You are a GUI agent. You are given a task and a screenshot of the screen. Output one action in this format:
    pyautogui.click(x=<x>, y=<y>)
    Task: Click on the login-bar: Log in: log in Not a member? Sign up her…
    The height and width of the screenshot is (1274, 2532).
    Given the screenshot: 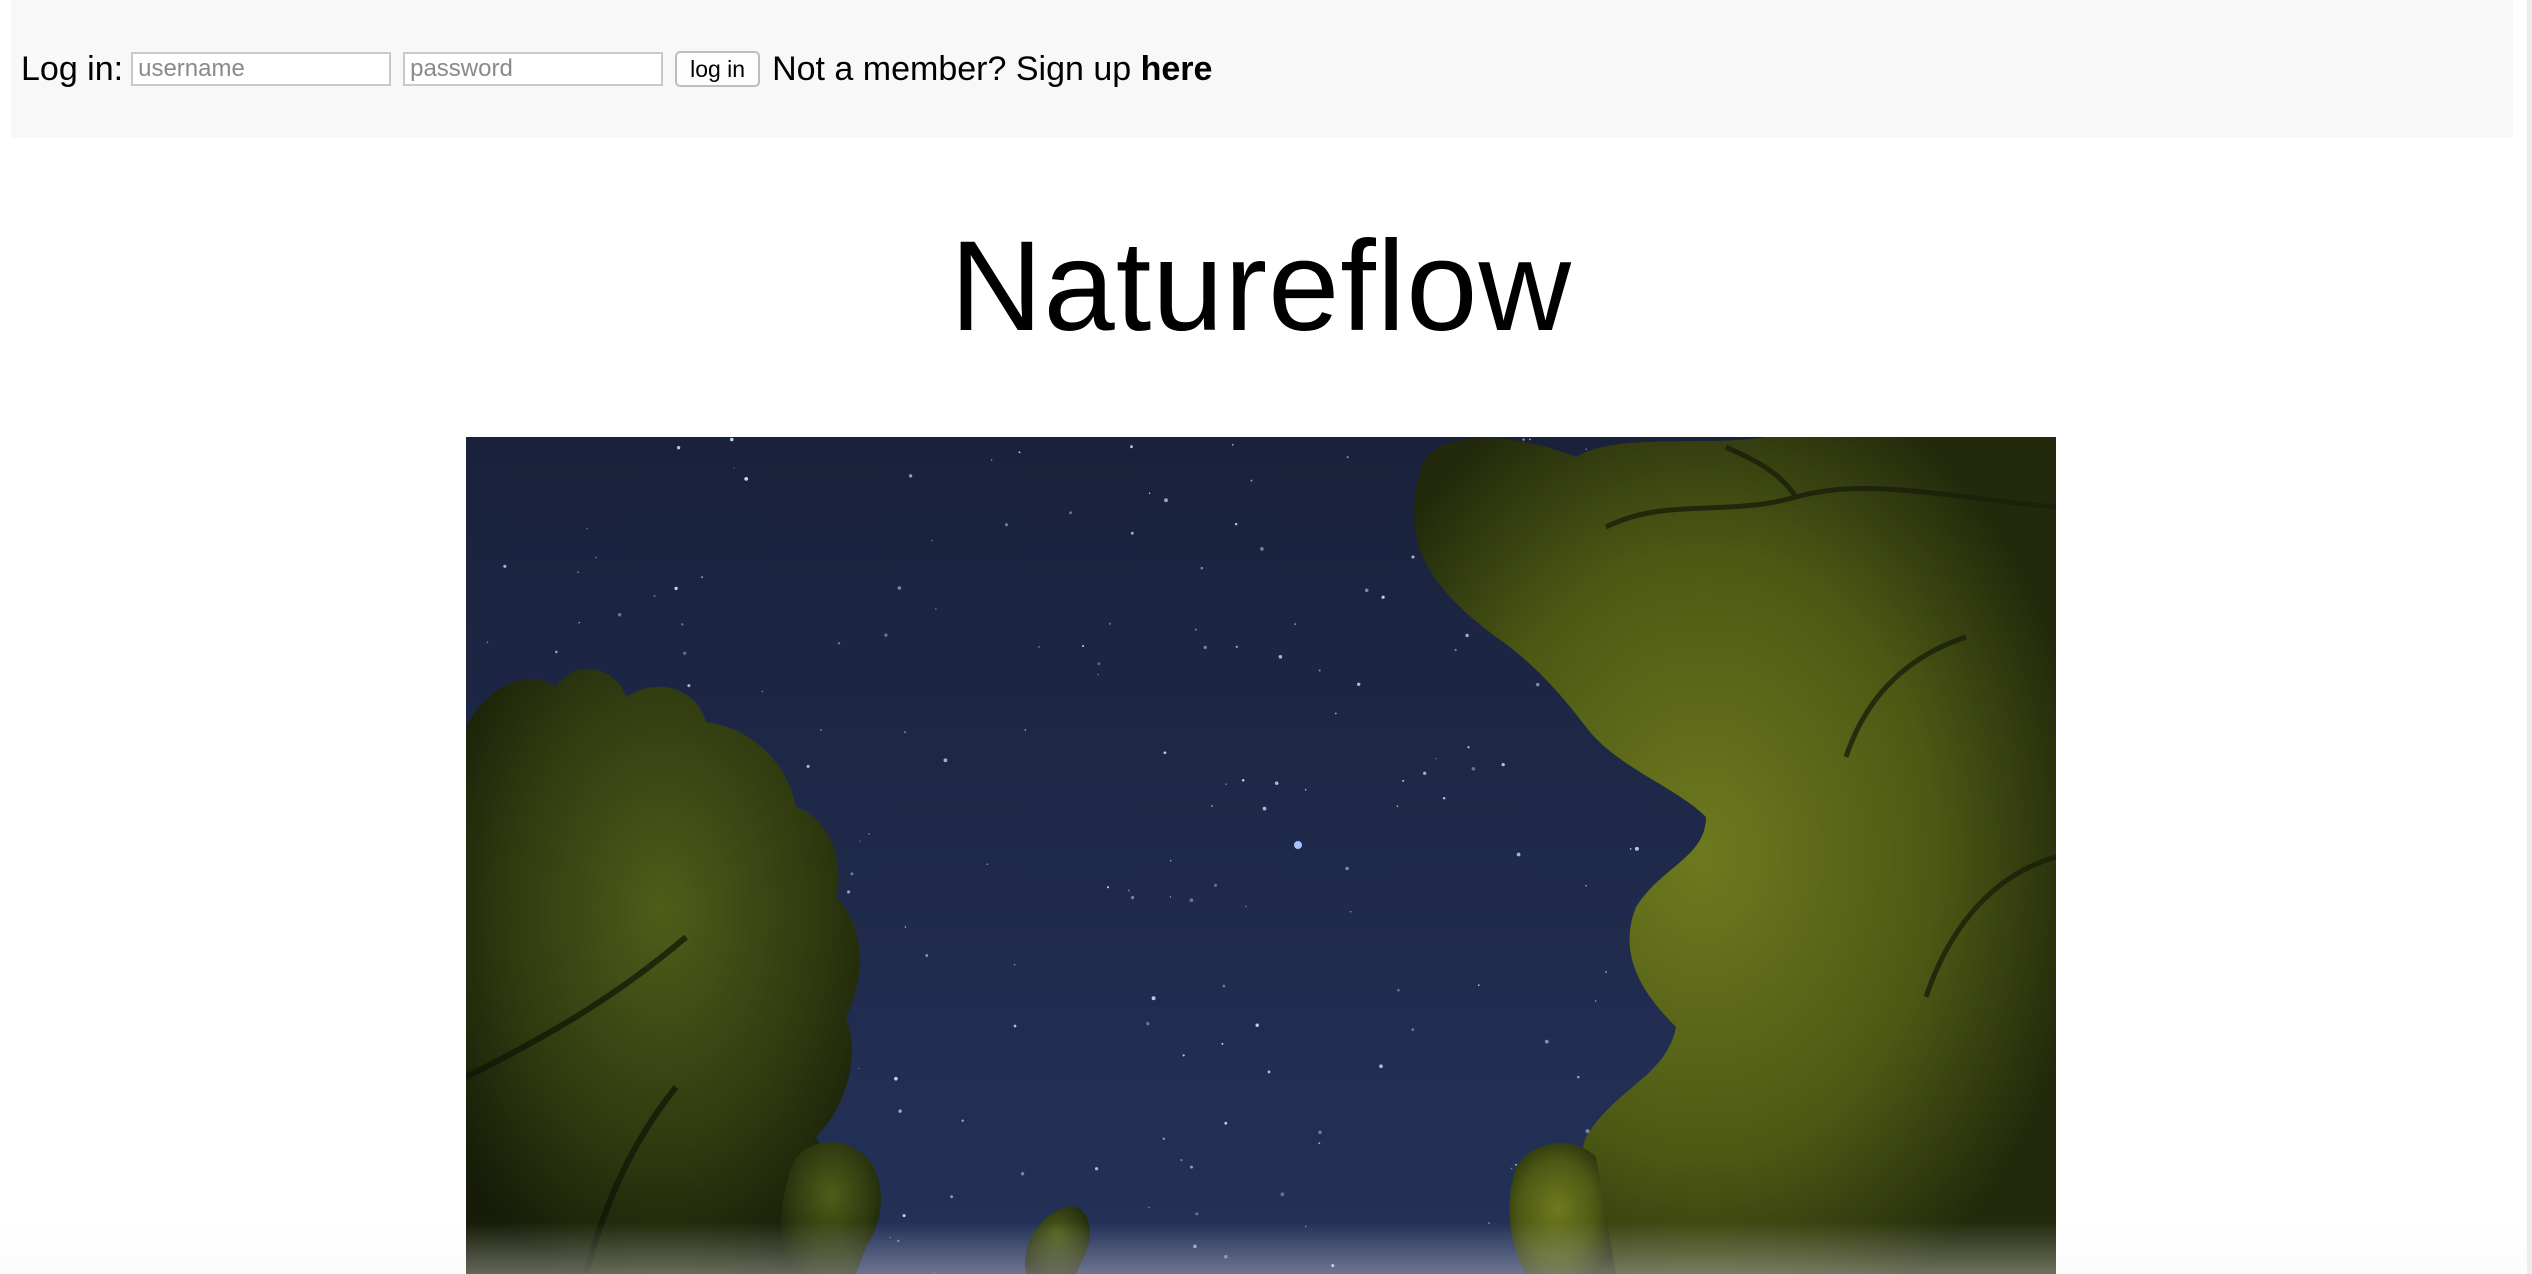 What is the action you would take?
    pyautogui.click(x=1262, y=69)
    